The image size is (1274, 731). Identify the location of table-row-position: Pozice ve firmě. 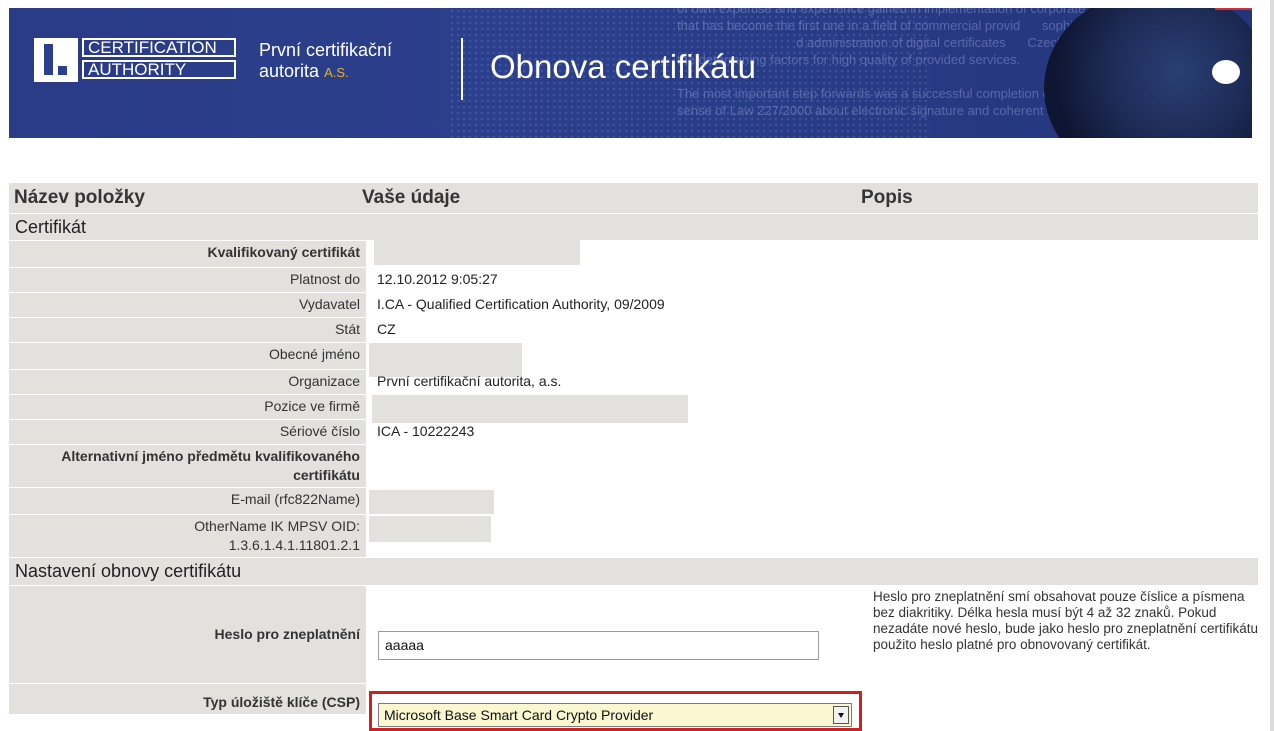
(633, 409).